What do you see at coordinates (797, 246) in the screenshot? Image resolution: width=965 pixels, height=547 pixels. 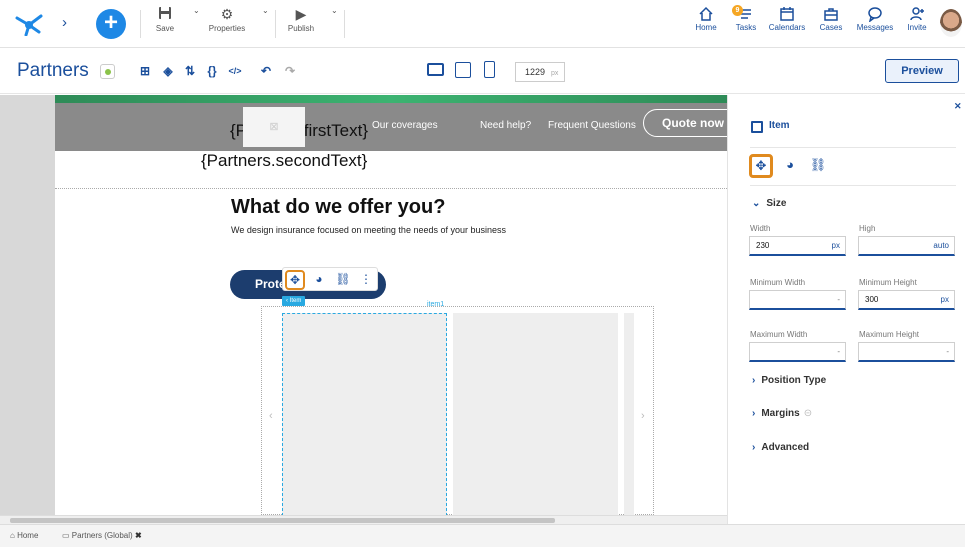 I see `width-input: 230 px` at bounding box center [797, 246].